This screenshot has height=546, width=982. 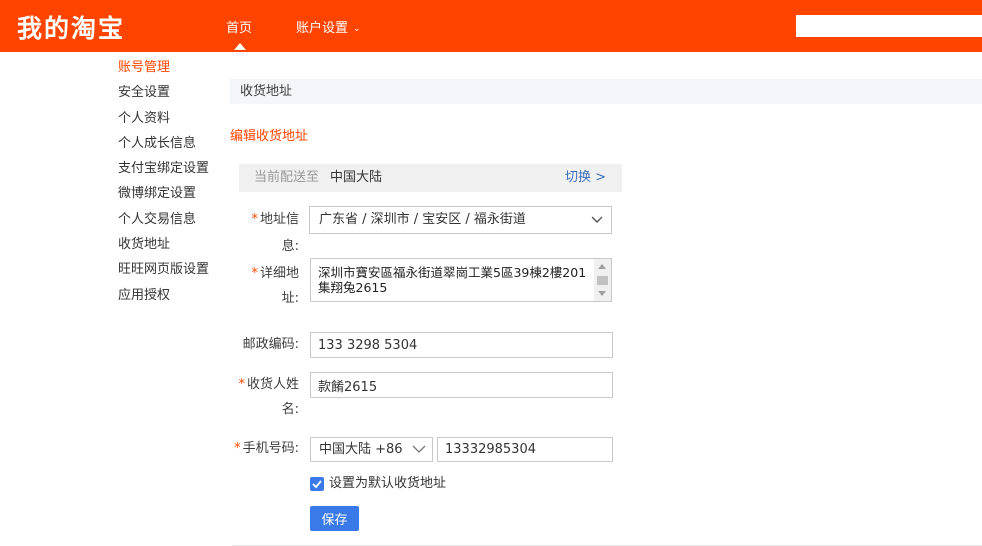 I want to click on sidebar-item-weibo: 微博绑定设置, so click(x=163, y=196).